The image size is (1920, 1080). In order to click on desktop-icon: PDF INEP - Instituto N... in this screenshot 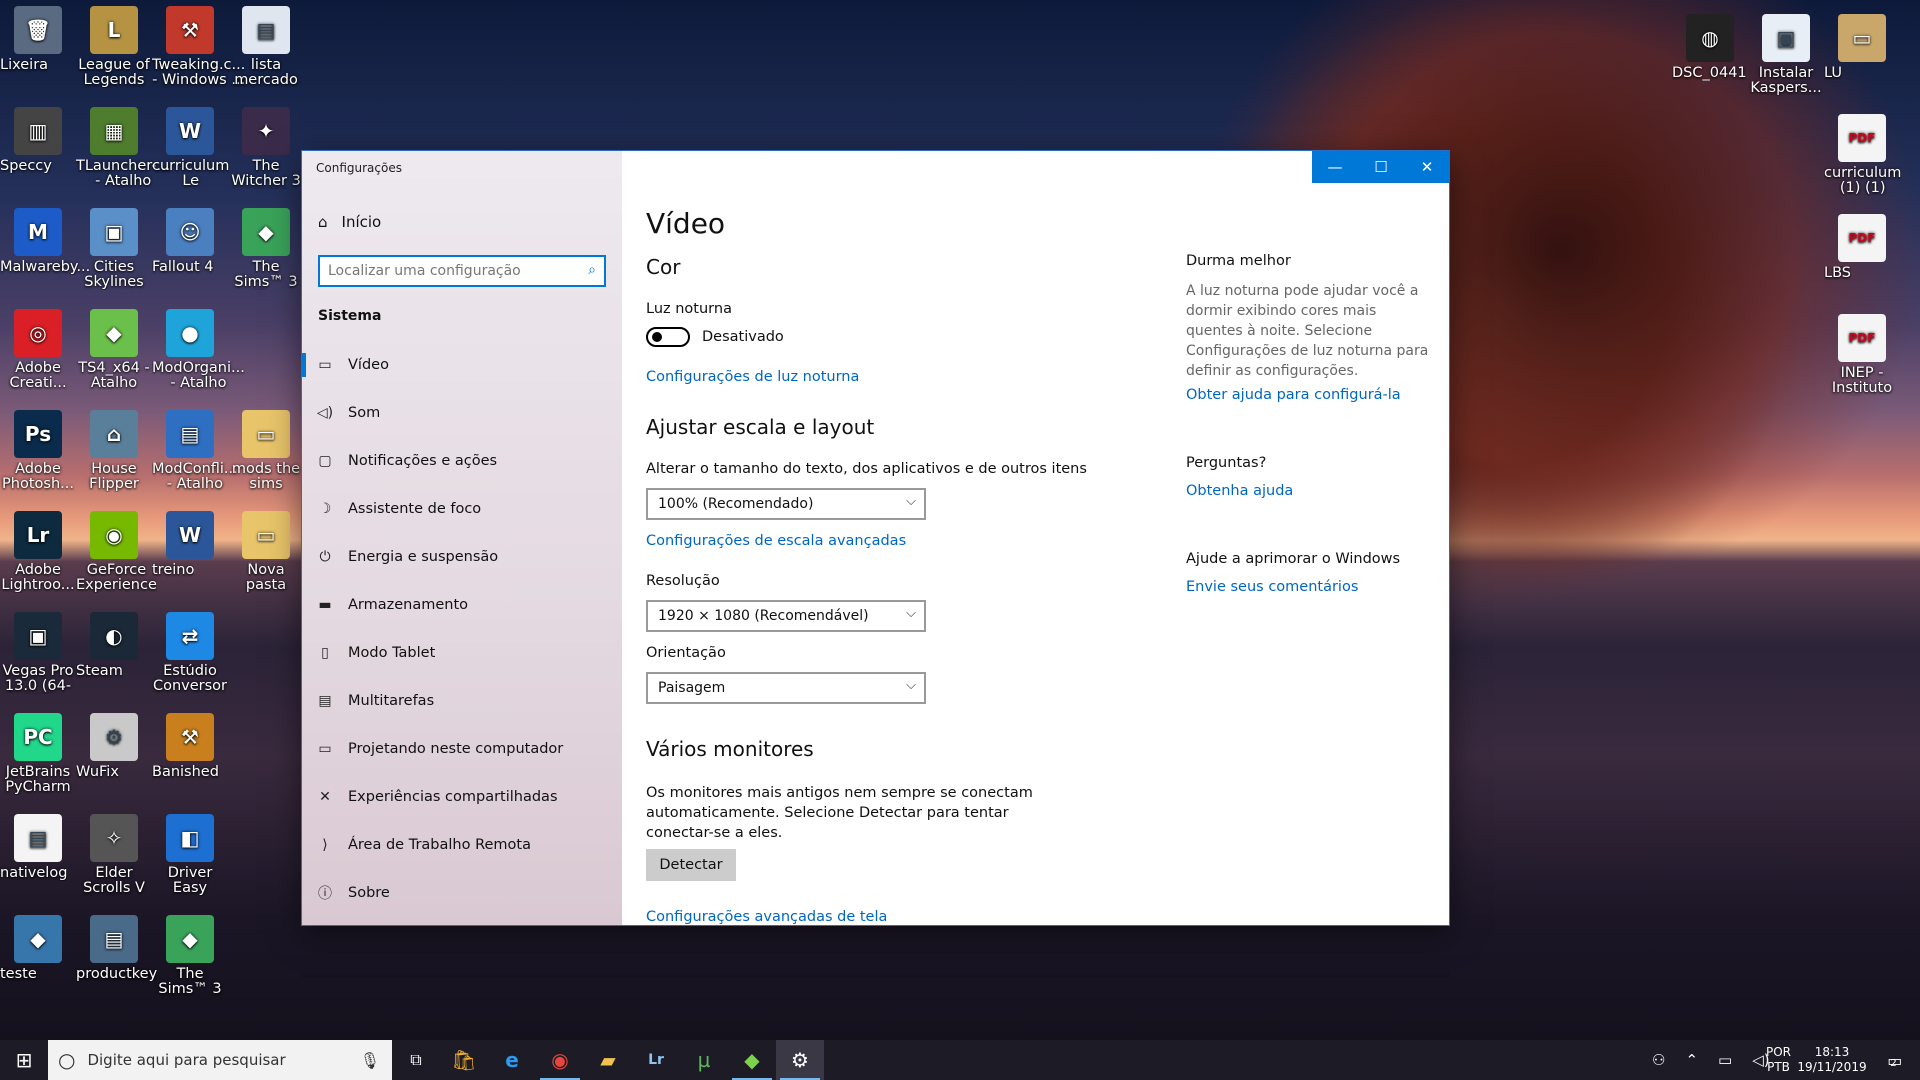, I will do `click(1862, 355)`.